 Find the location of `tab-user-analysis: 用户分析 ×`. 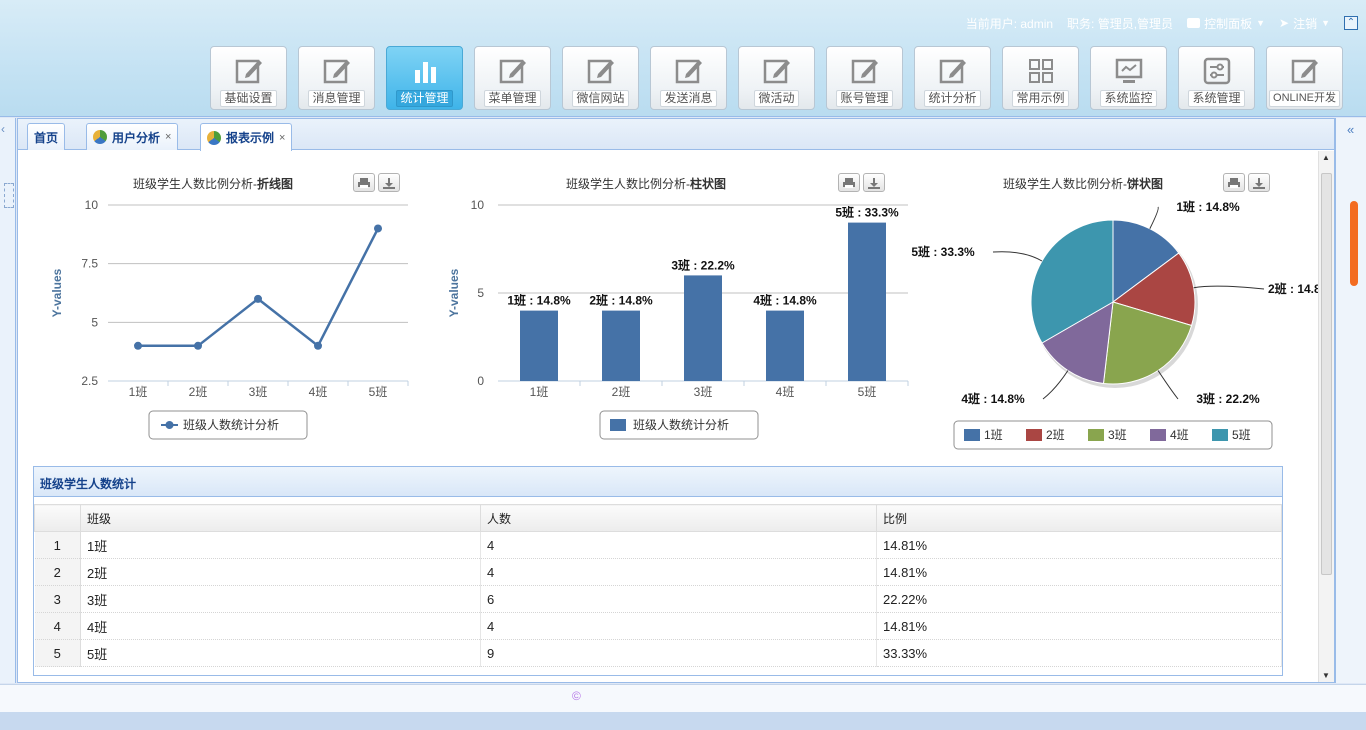

tab-user-analysis: 用户分析 × is located at coordinates (132, 136).